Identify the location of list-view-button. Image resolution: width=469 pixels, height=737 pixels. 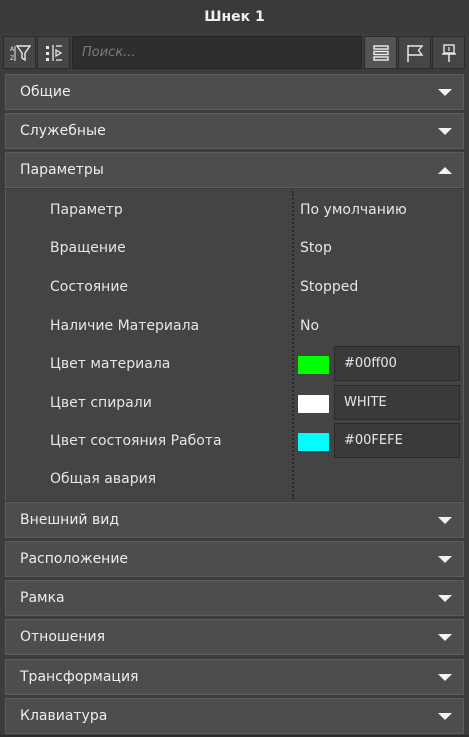
(380, 52).